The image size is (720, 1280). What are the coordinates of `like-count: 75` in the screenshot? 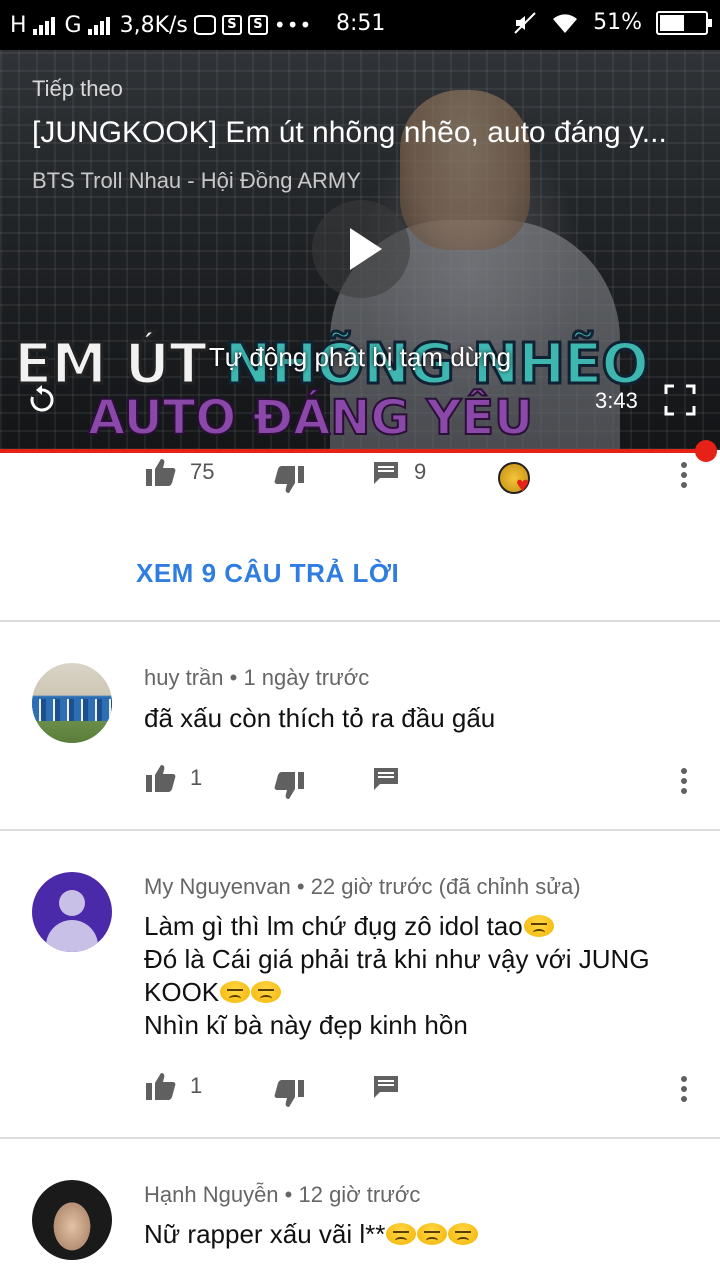 It's located at (202, 471).